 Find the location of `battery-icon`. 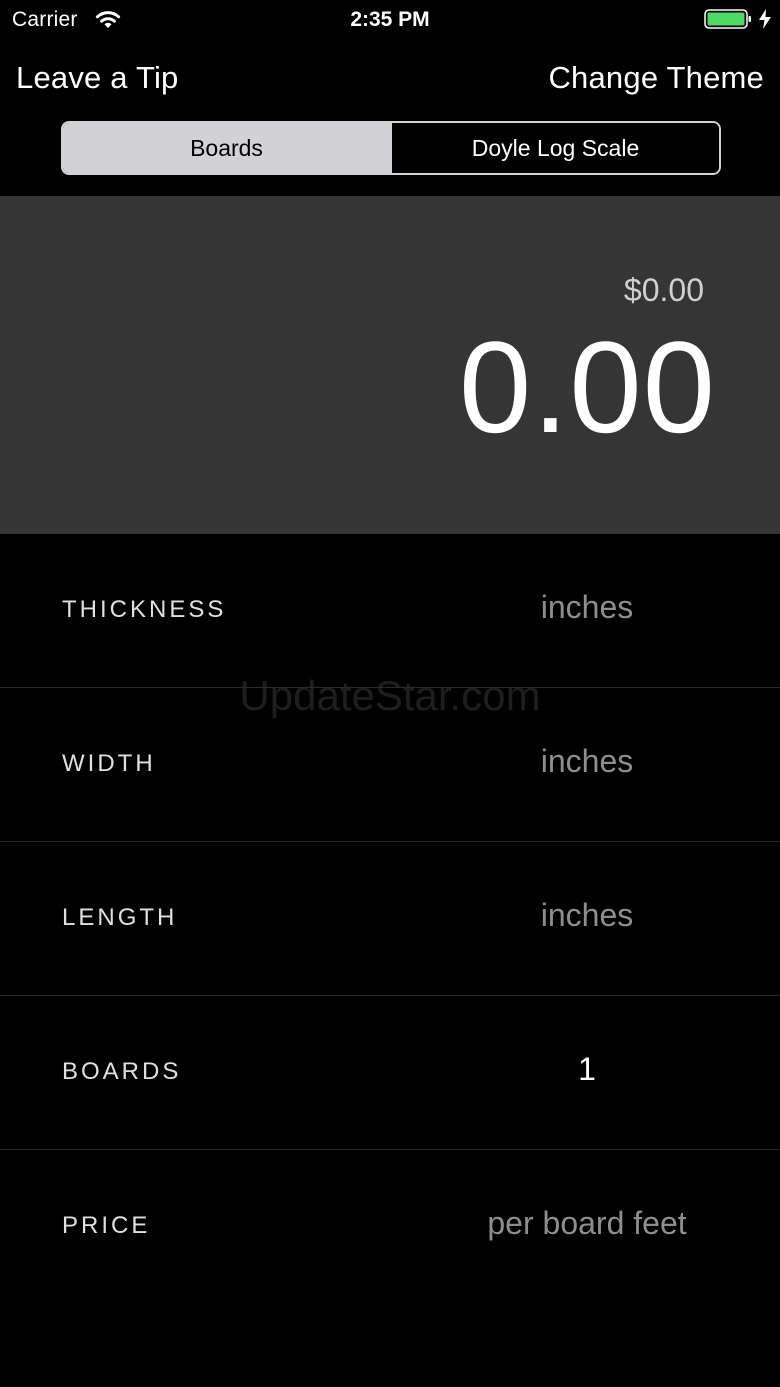

battery-icon is located at coordinates (727, 19).